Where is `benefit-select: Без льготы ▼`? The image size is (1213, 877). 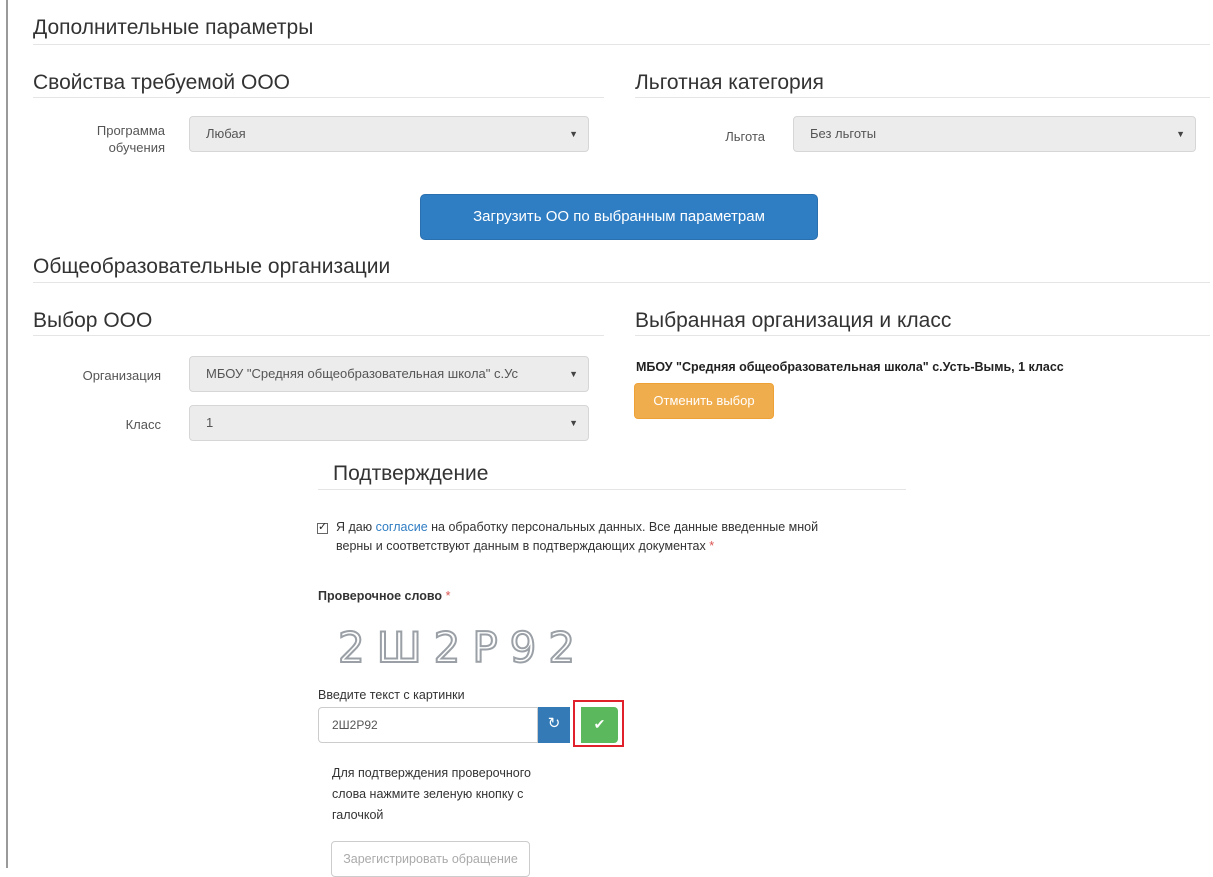 benefit-select: Без льготы ▼ is located at coordinates (994, 134).